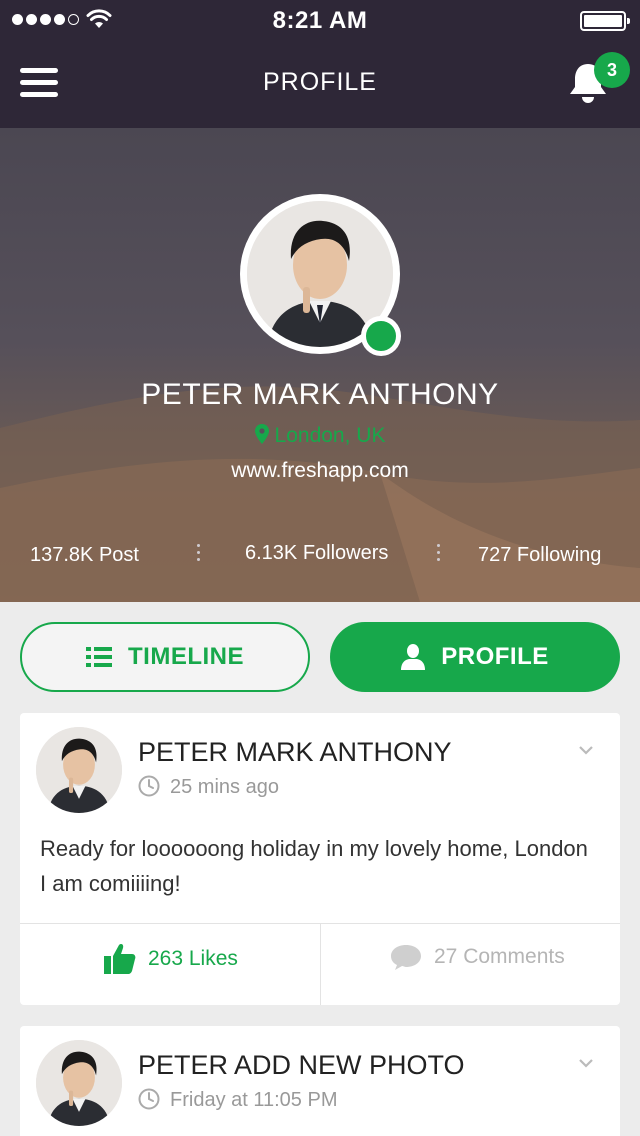 The image size is (640, 1136). Describe the element at coordinates (186, 656) in the screenshot. I see `tab-timeline-label: TIMELINE` at that location.